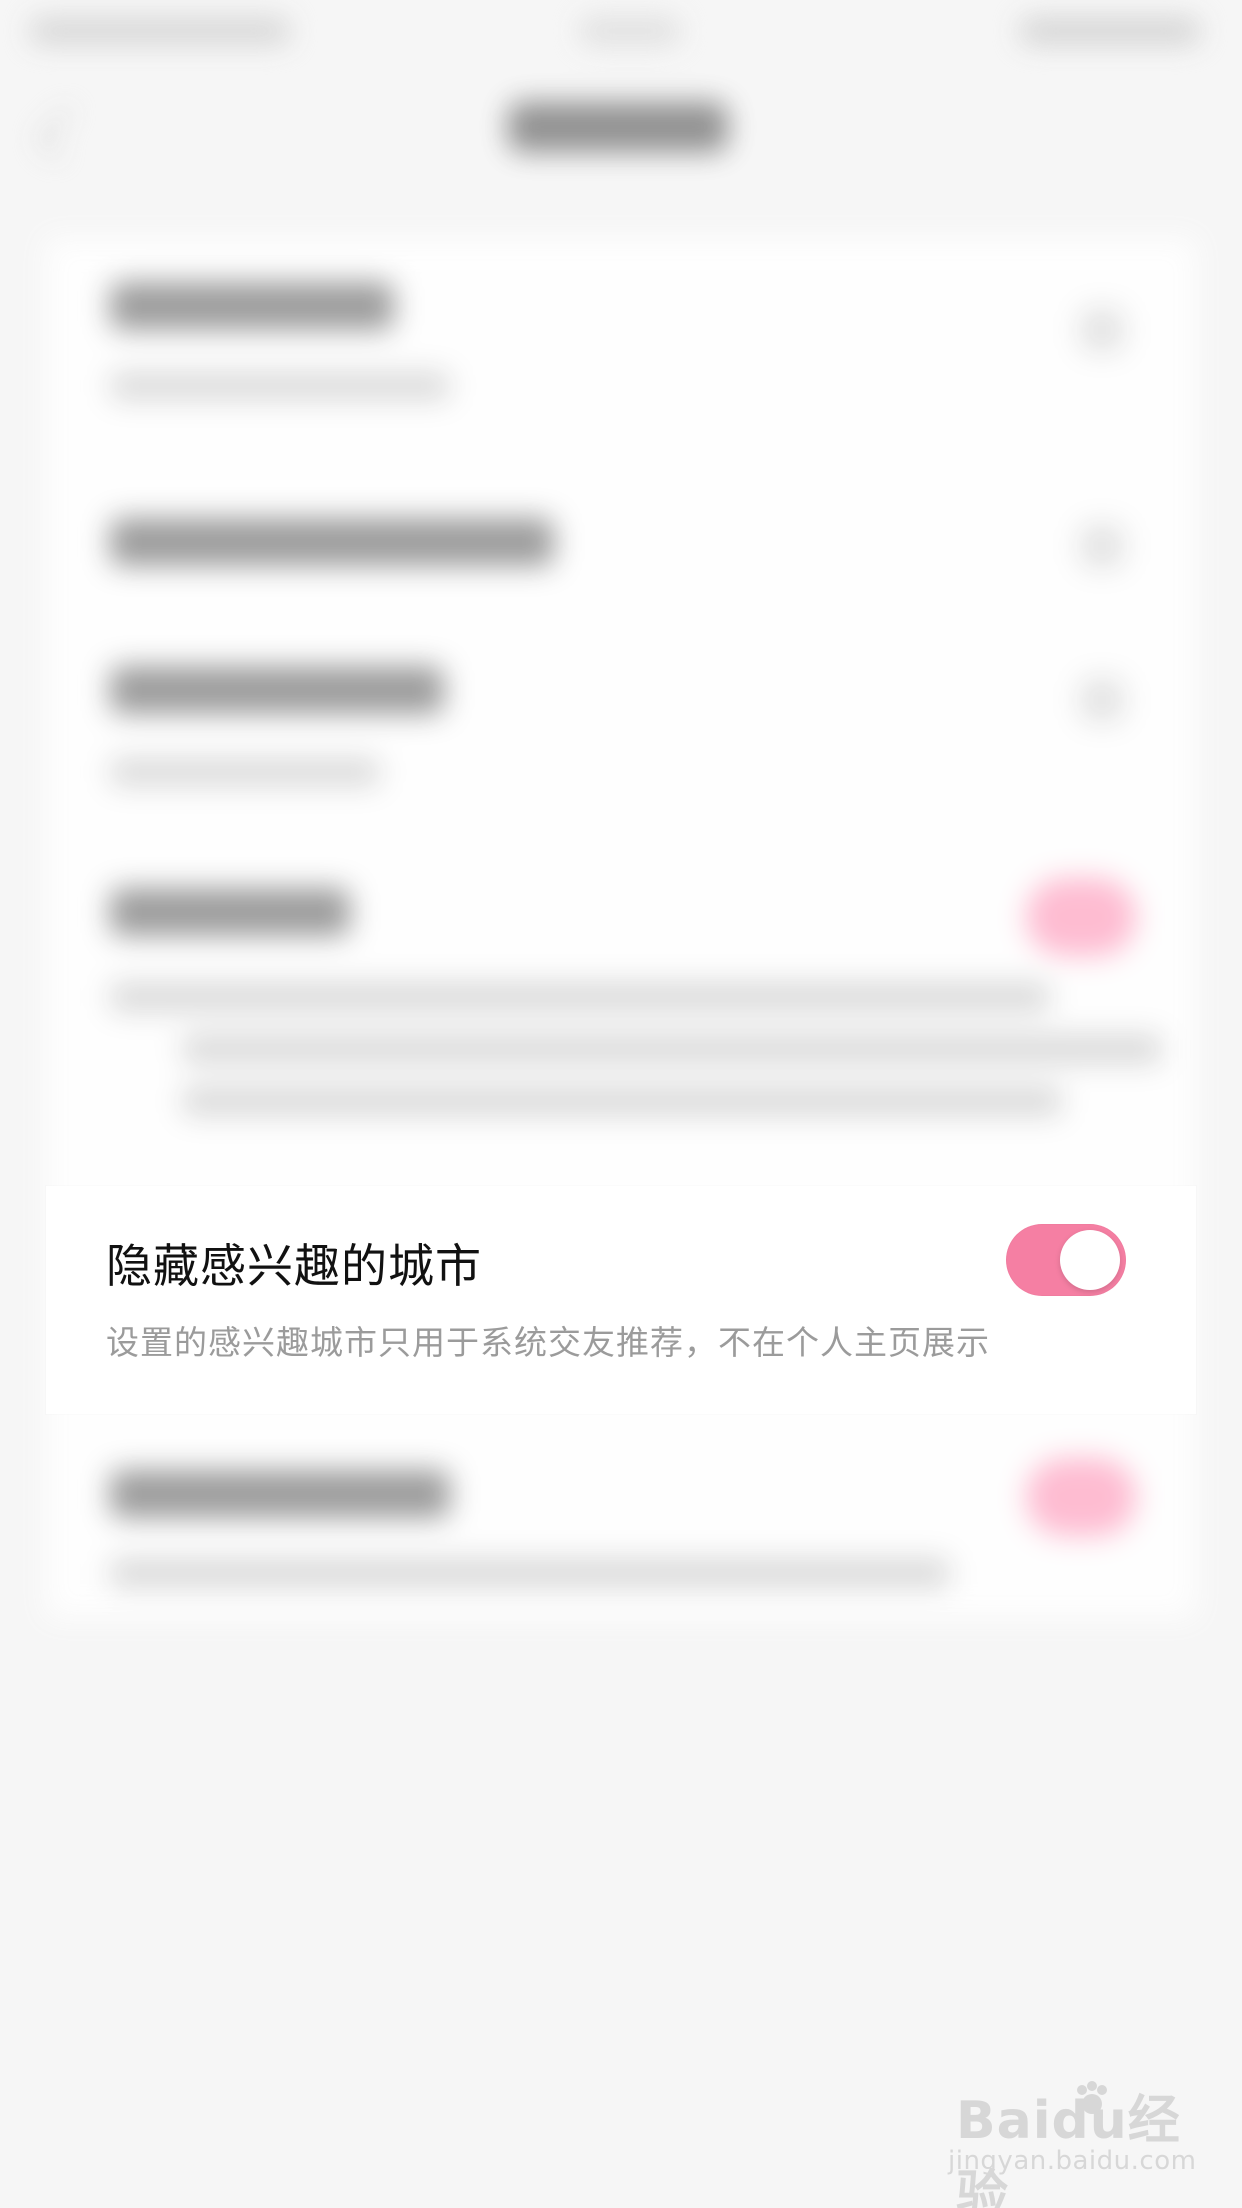 The image size is (1242, 2208). I want to click on hide-interest-city-row: 隐藏感兴趣的城市 设置的感兴趣城市只用于系统交友推荐，不在个人主页展示, so click(621, 1300).